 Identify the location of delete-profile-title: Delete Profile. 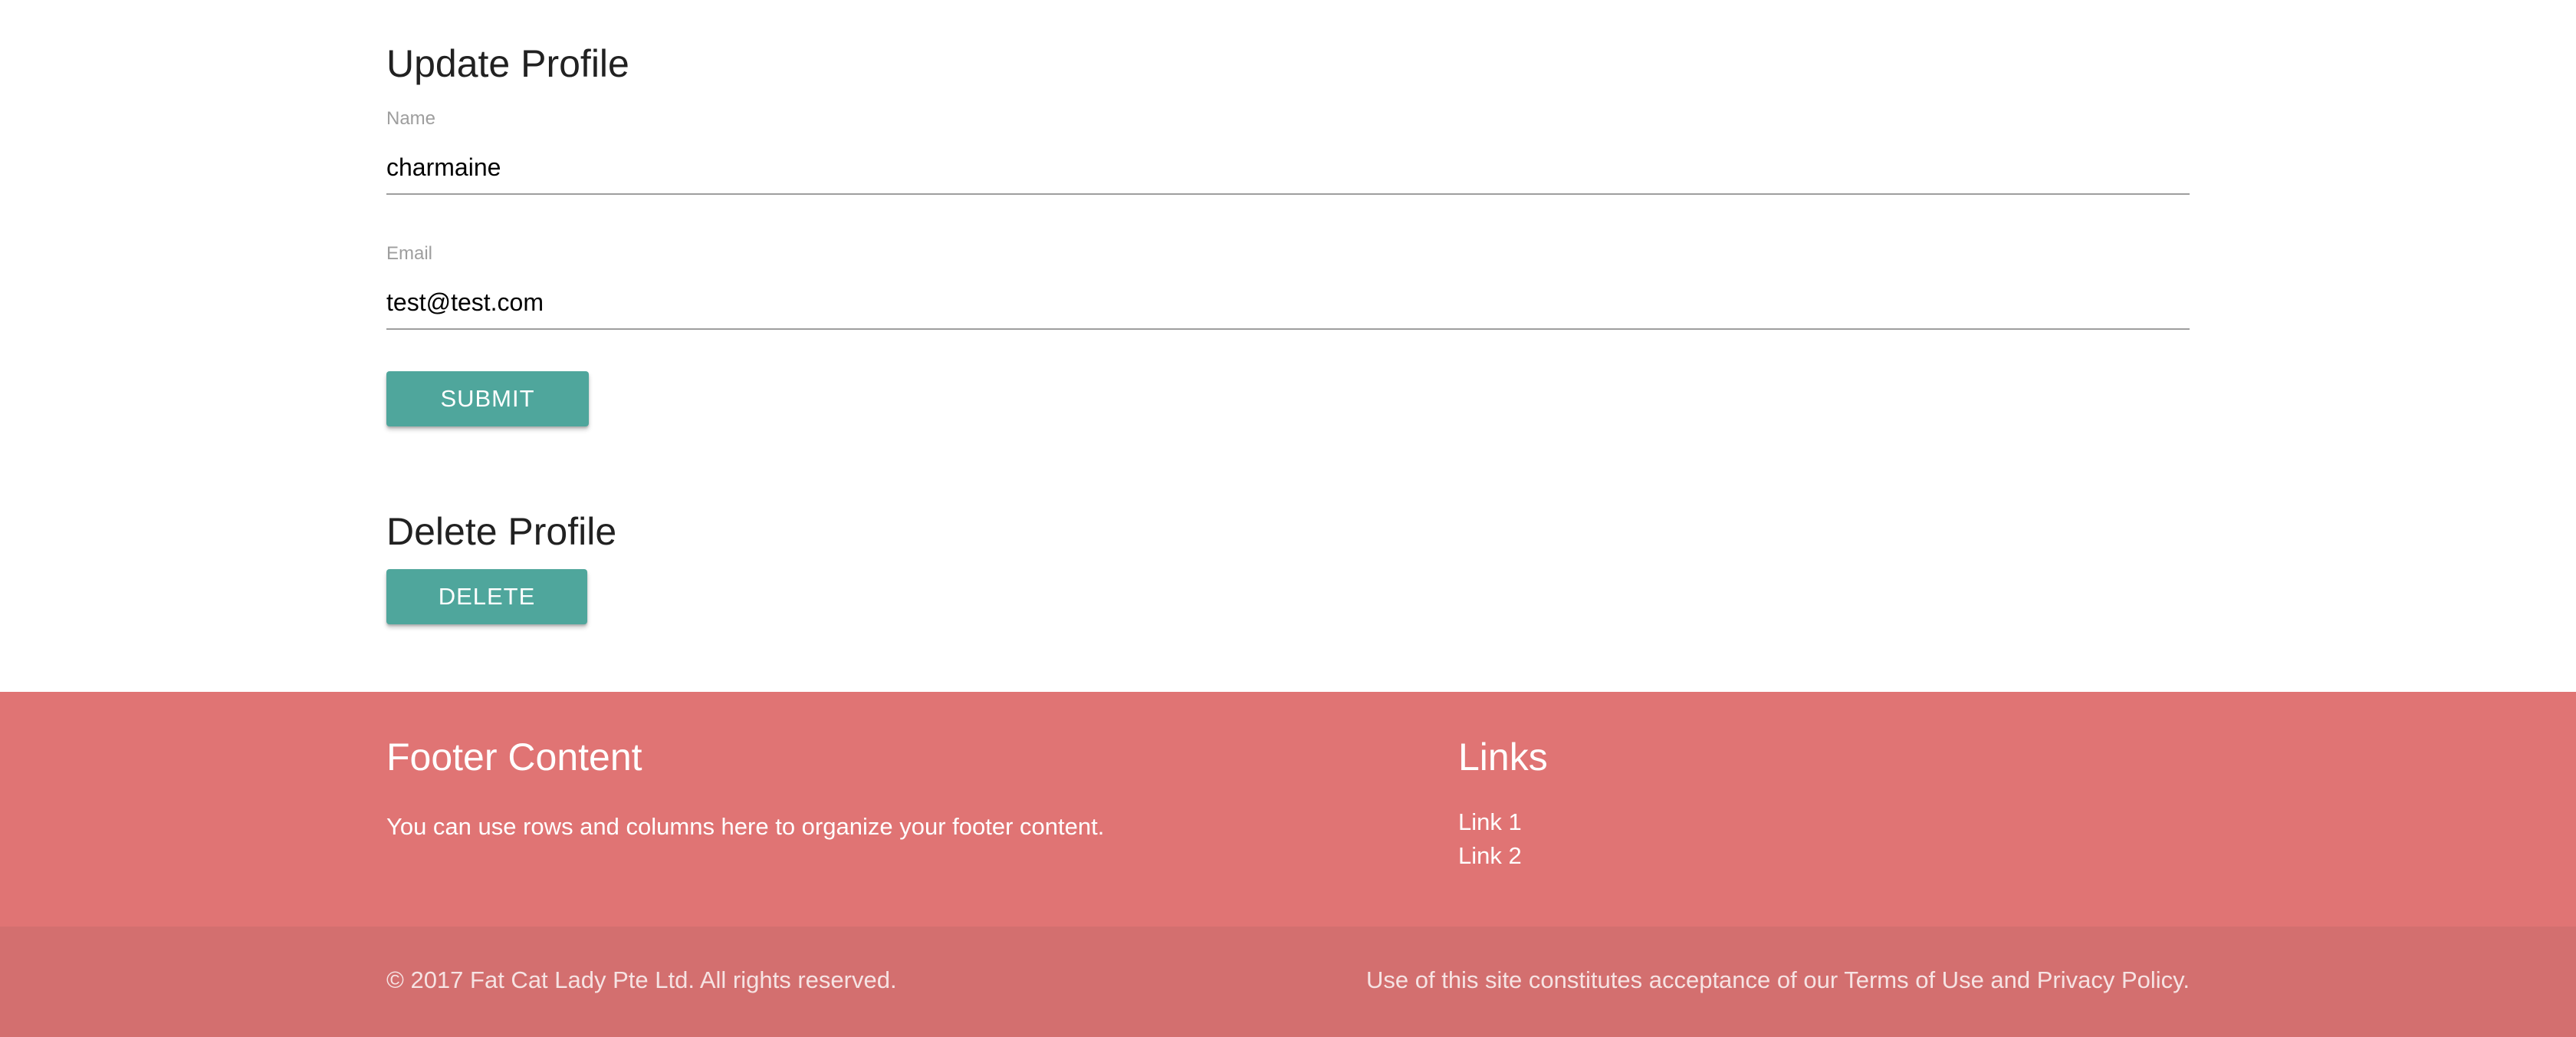
(502, 531).